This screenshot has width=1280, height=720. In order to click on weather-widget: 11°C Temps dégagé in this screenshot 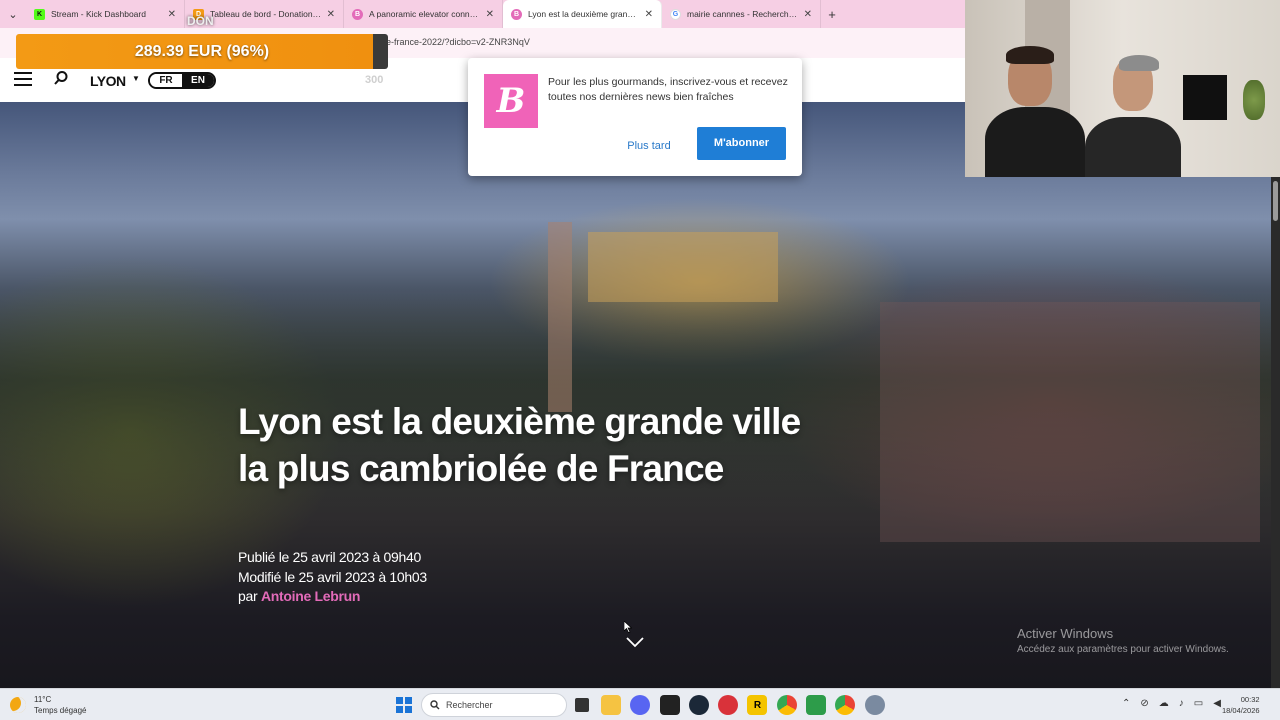, I will do `click(48, 705)`.